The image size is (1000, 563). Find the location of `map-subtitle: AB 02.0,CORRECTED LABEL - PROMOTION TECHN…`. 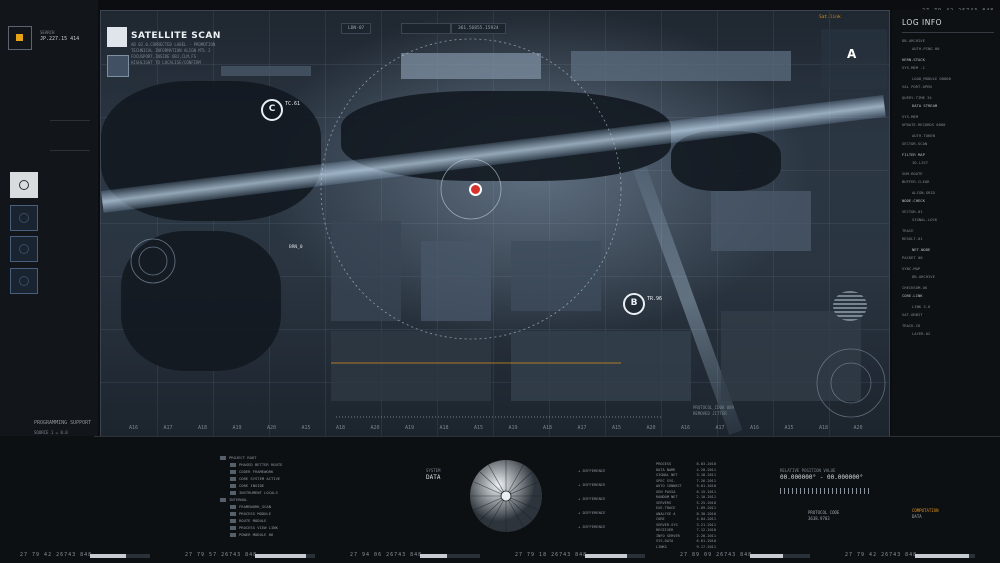

map-subtitle: AB 02.0,CORRECTED LABEL - PROMOTION TECHN… is located at coordinates (216, 54).